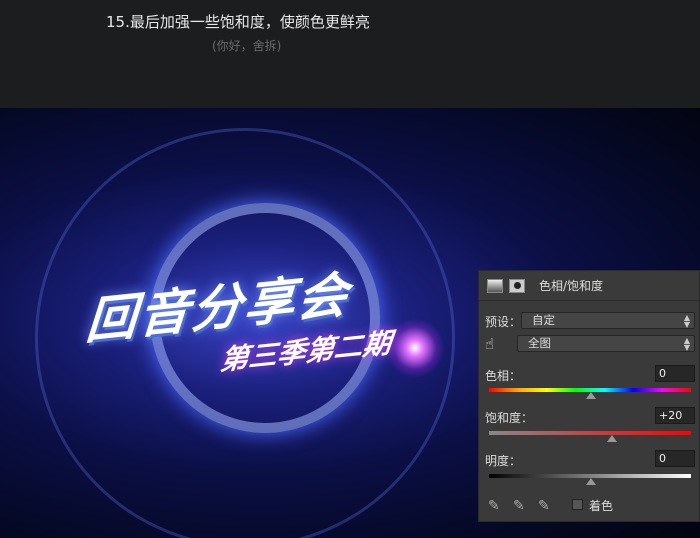 This screenshot has height=538, width=700. I want to click on lightness-label: 明度：, so click(503, 461).